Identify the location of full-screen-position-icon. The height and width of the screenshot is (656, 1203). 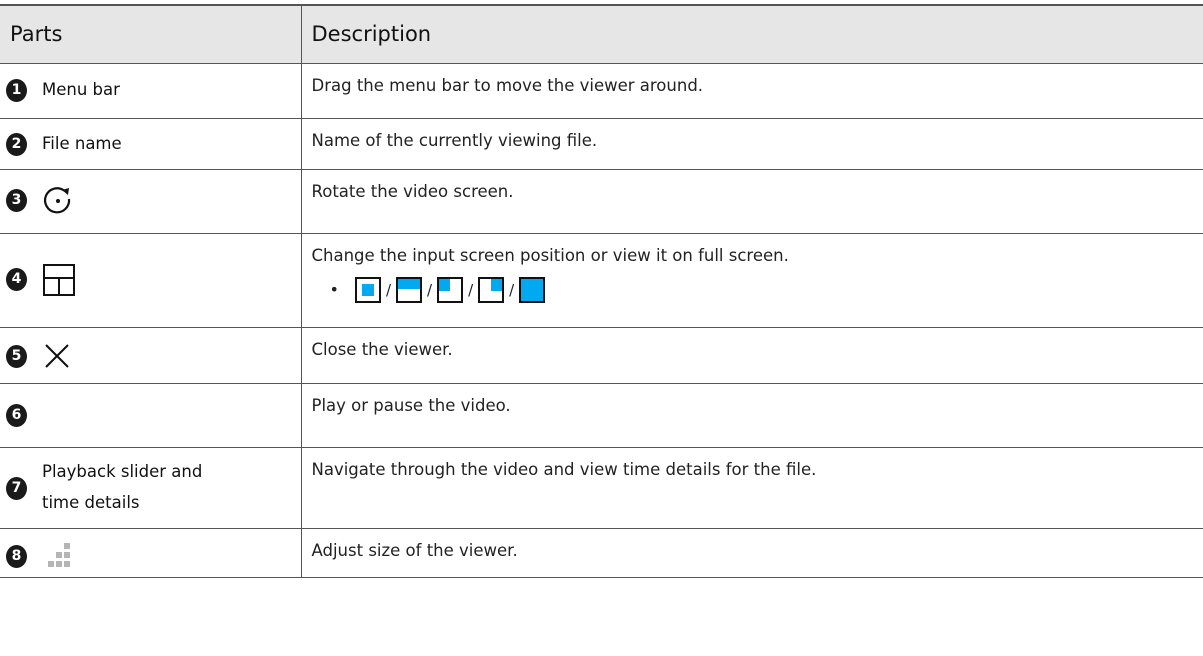
(532, 289).